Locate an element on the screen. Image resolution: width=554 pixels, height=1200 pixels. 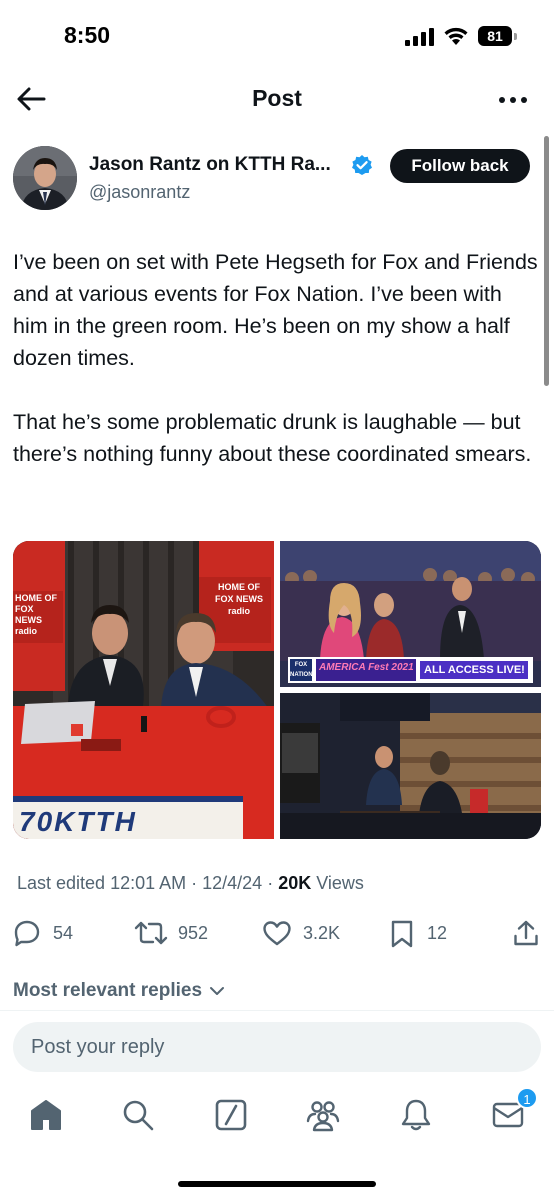
page-title: Post is located at coordinates (277, 98).